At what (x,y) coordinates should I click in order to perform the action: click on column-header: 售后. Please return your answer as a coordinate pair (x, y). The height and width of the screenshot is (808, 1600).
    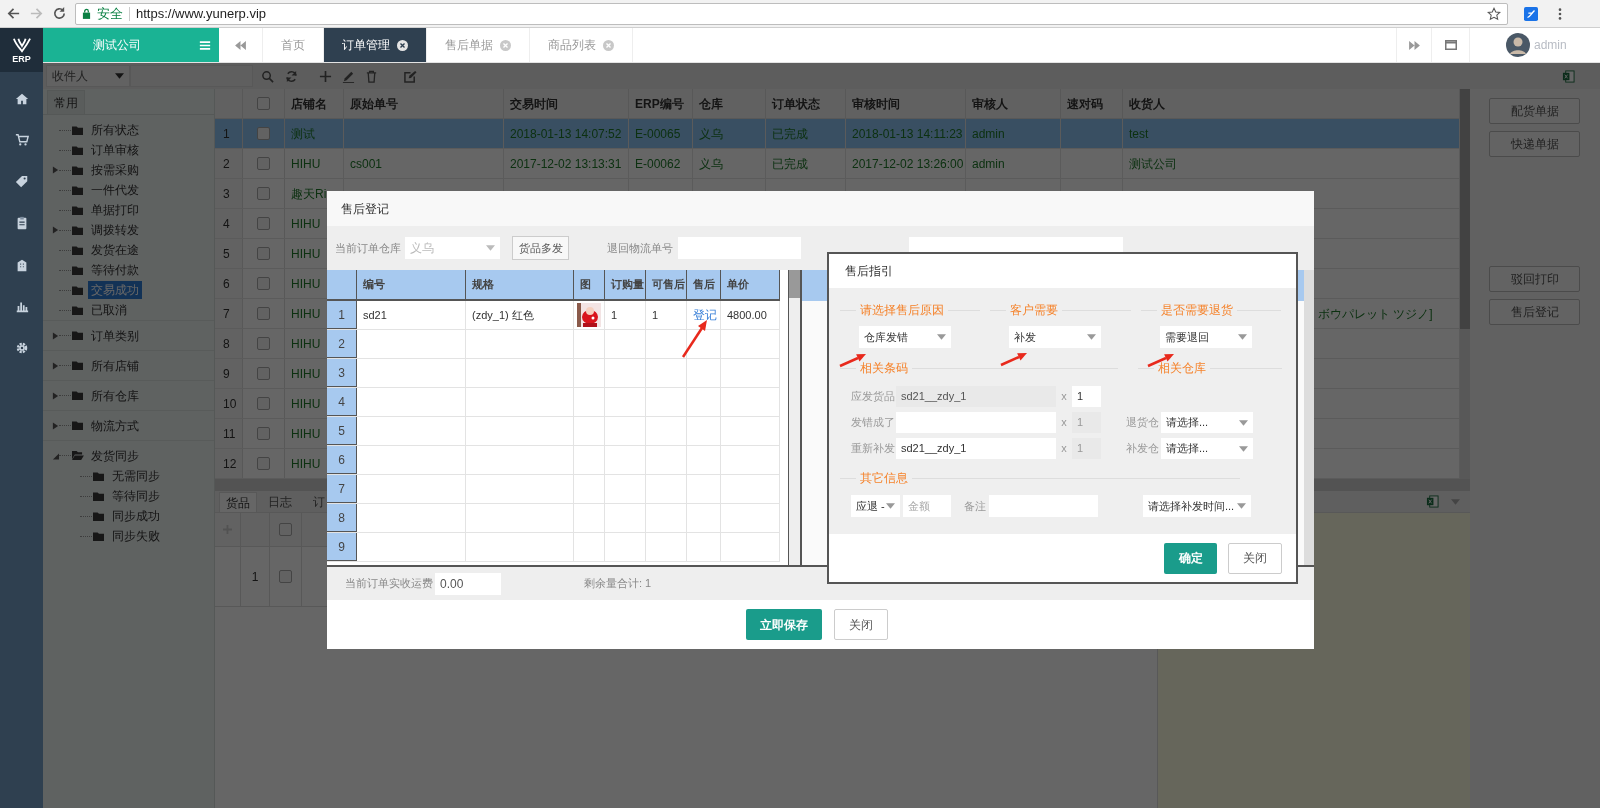
    Looking at the image, I should click on (704, 284).